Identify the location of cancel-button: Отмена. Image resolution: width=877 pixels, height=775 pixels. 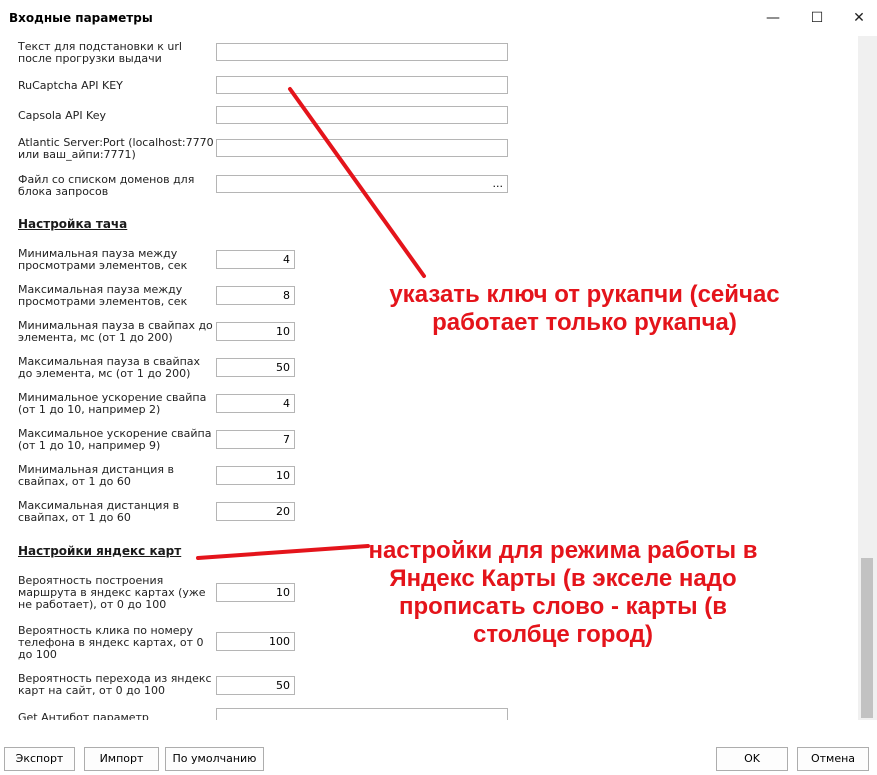
(833, 759).